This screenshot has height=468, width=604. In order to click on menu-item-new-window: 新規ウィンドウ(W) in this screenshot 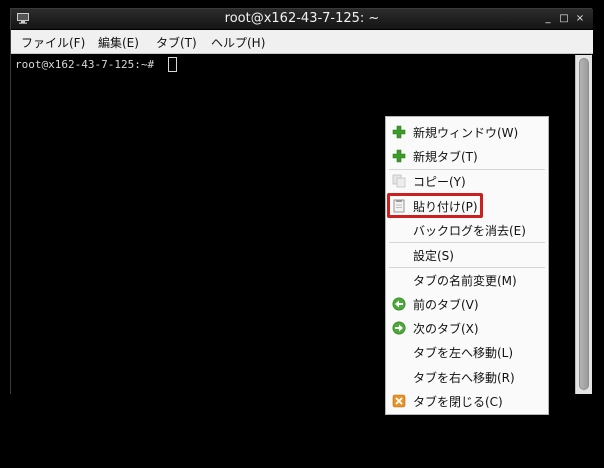, I will do `click(467, 132)`.